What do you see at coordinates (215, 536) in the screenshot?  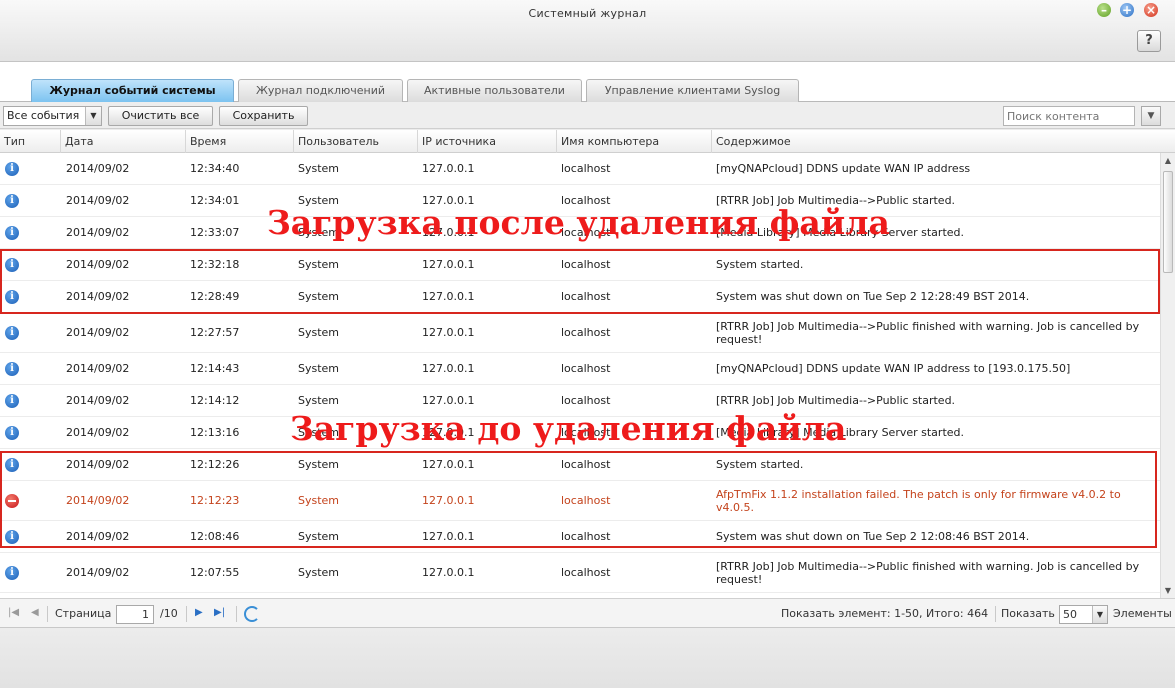 I see `cell-time: 12:08:46` at bounding box center [215, 536].